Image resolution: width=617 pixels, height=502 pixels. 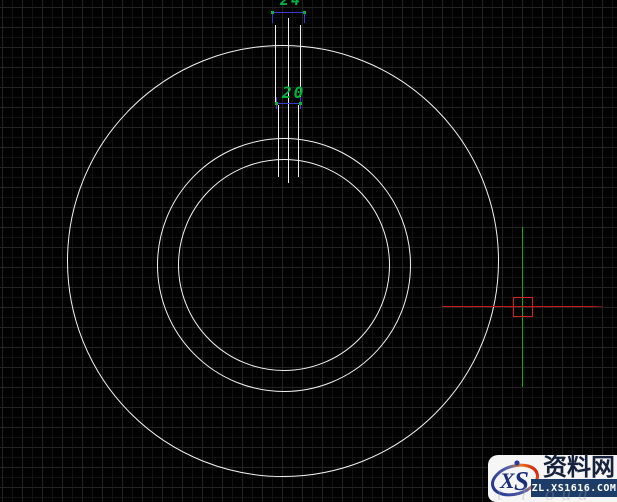 I want to click on dim-top-line, so click(x=288, y=12).